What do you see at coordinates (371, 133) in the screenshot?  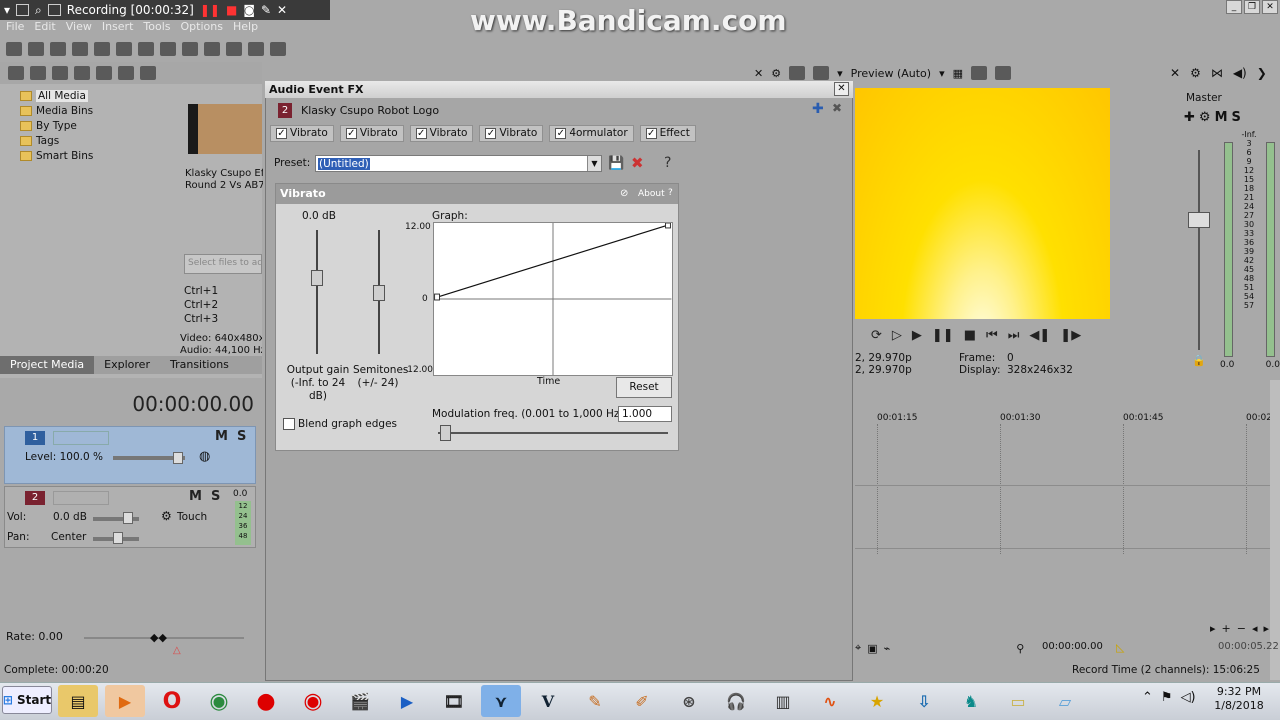 I see `chain-plugin-2: ✓ Vibrato` at bounding box center [371, 133].